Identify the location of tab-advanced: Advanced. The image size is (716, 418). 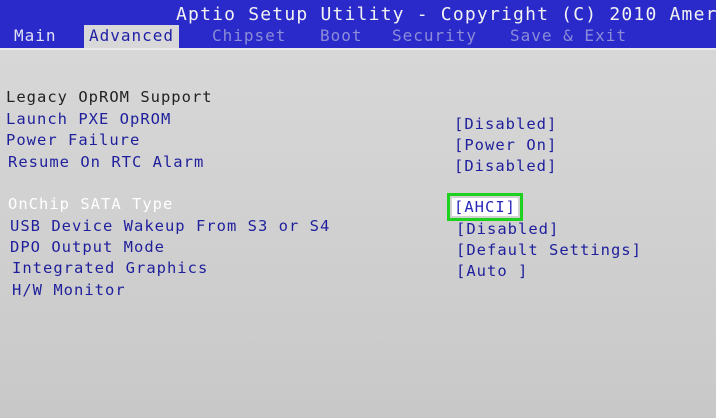
(132, 36).